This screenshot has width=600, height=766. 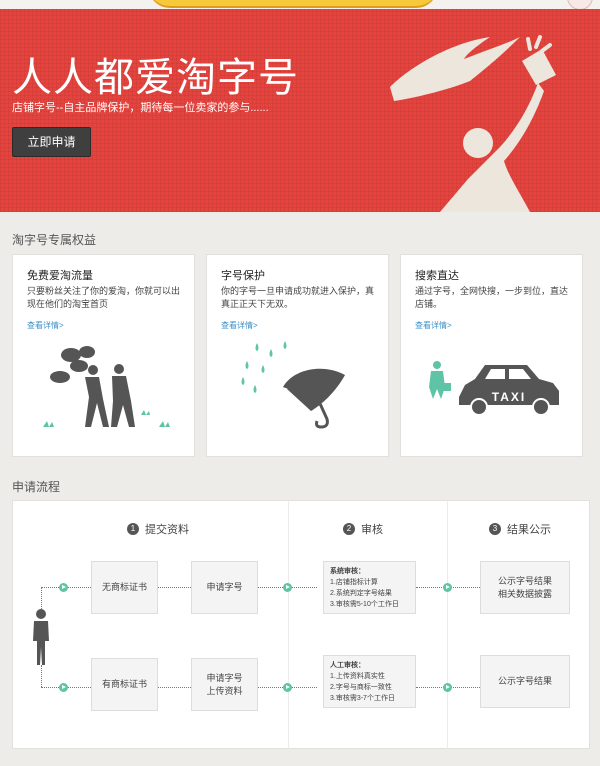 What do you see at coordinates (60, 276) in the screenshot?
I see `card-title: 免费爱淘流量` at bounding box center [60, 276].